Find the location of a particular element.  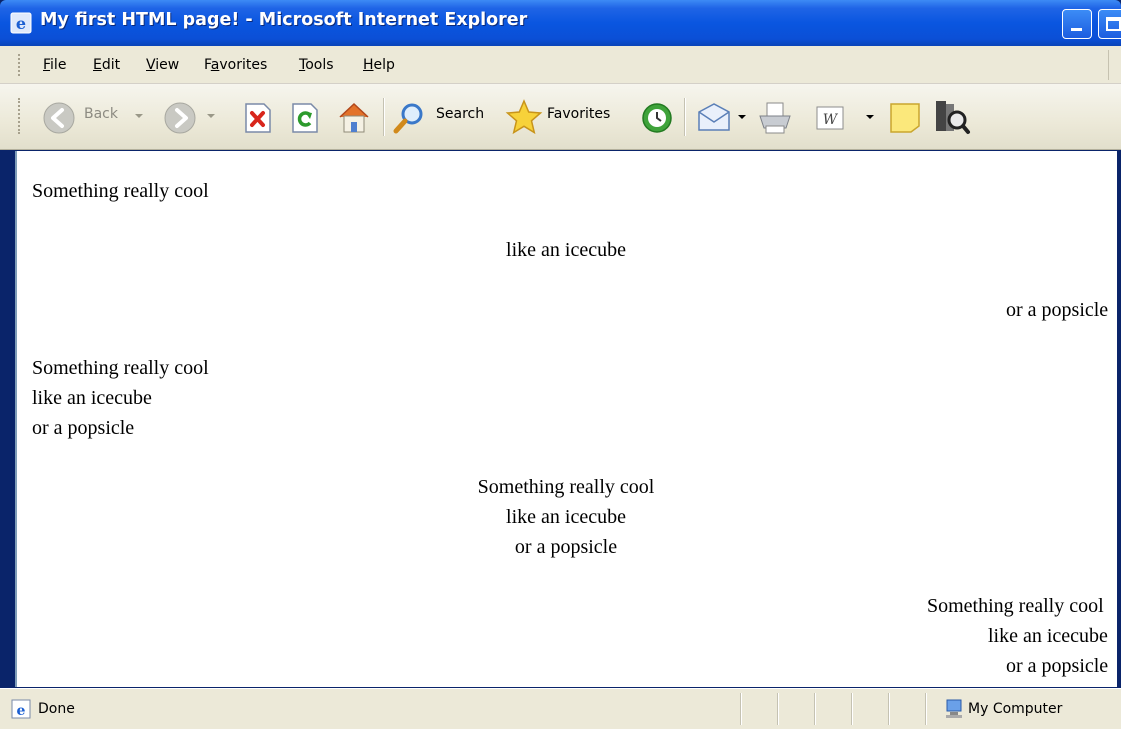

forward-icon is located at coordinates (180, 118).